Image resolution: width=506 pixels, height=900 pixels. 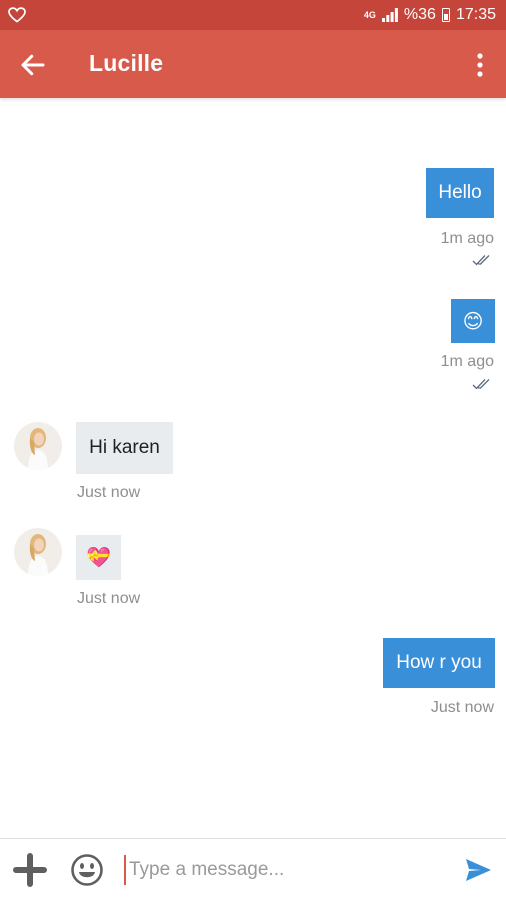 I want to click on incoming-message-bubble: Hi karen, so click(x=124, y=448).